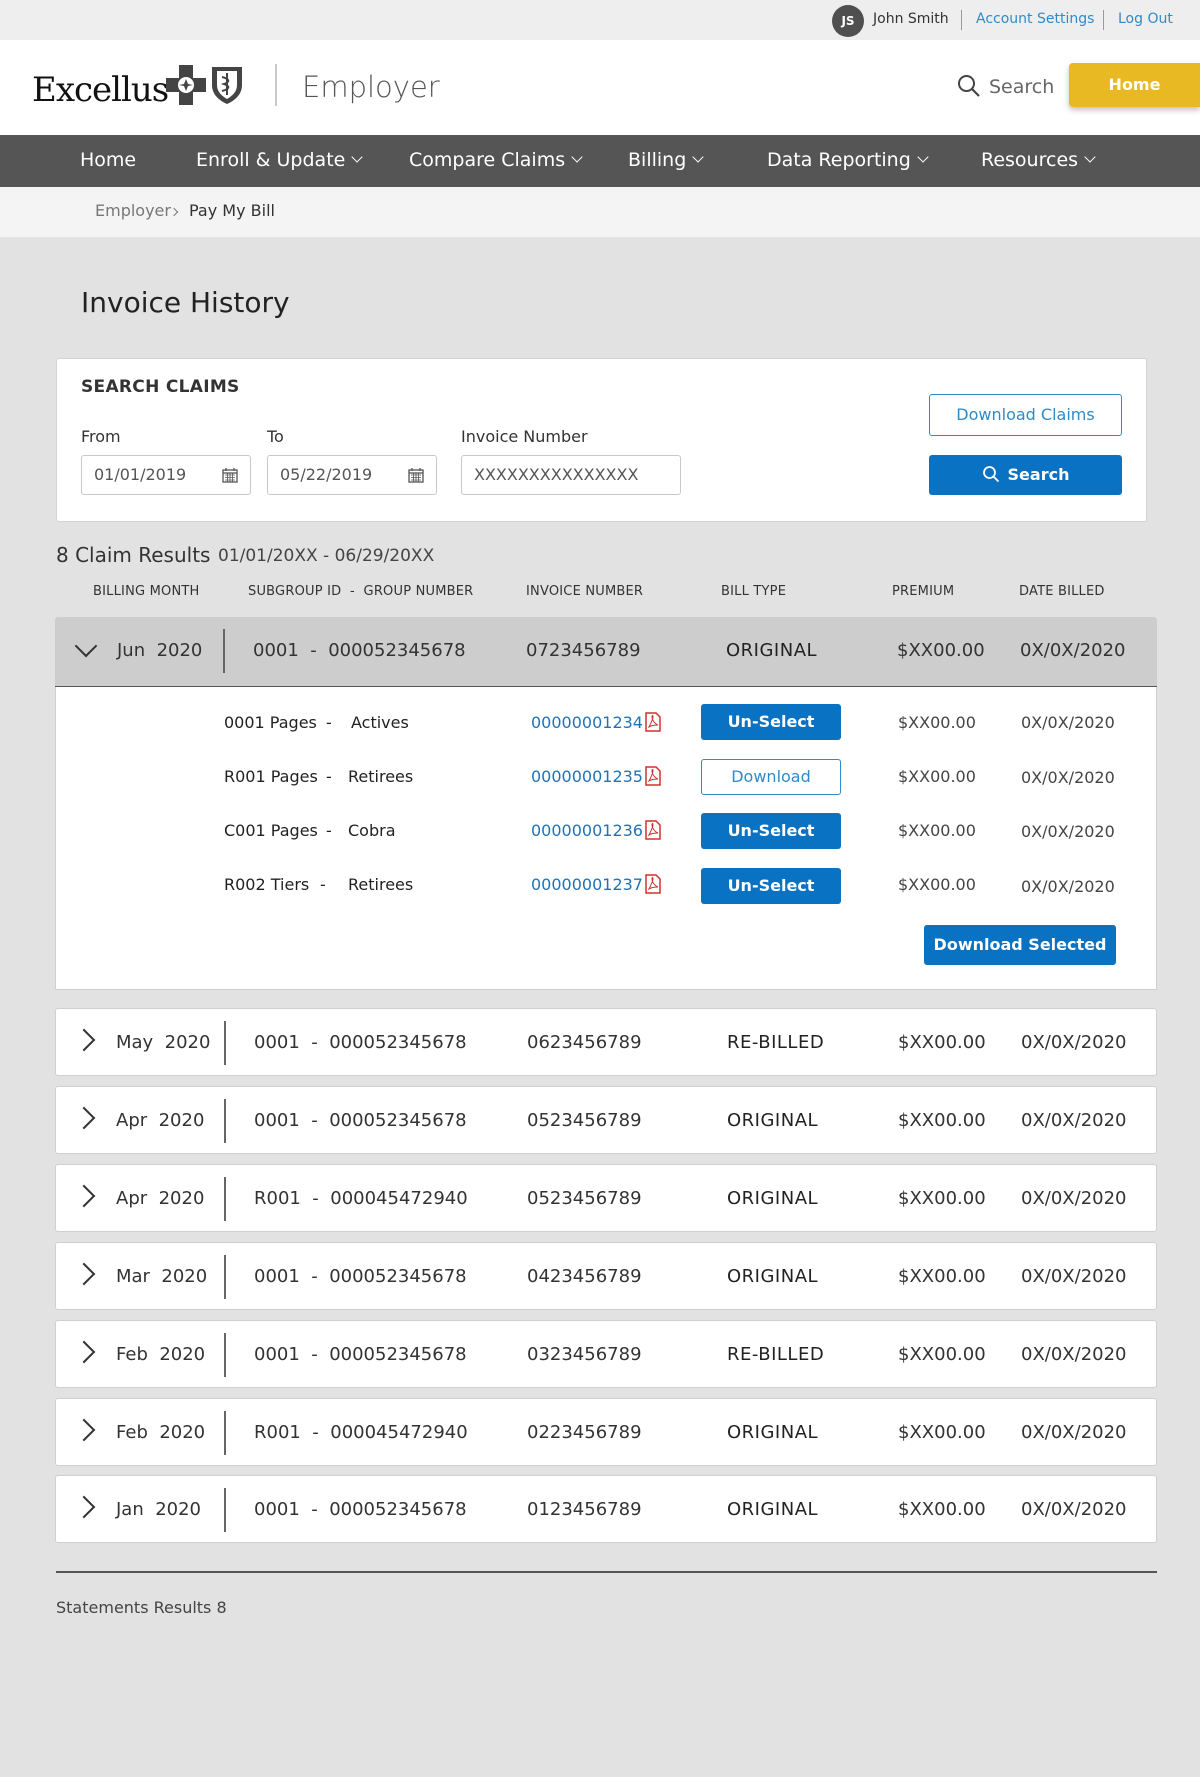 The image size is (1200, 1777). Describe the element at coordinates (1020, 945) in the screenshot. I see `download-selected-button: Download Selected` at that location.